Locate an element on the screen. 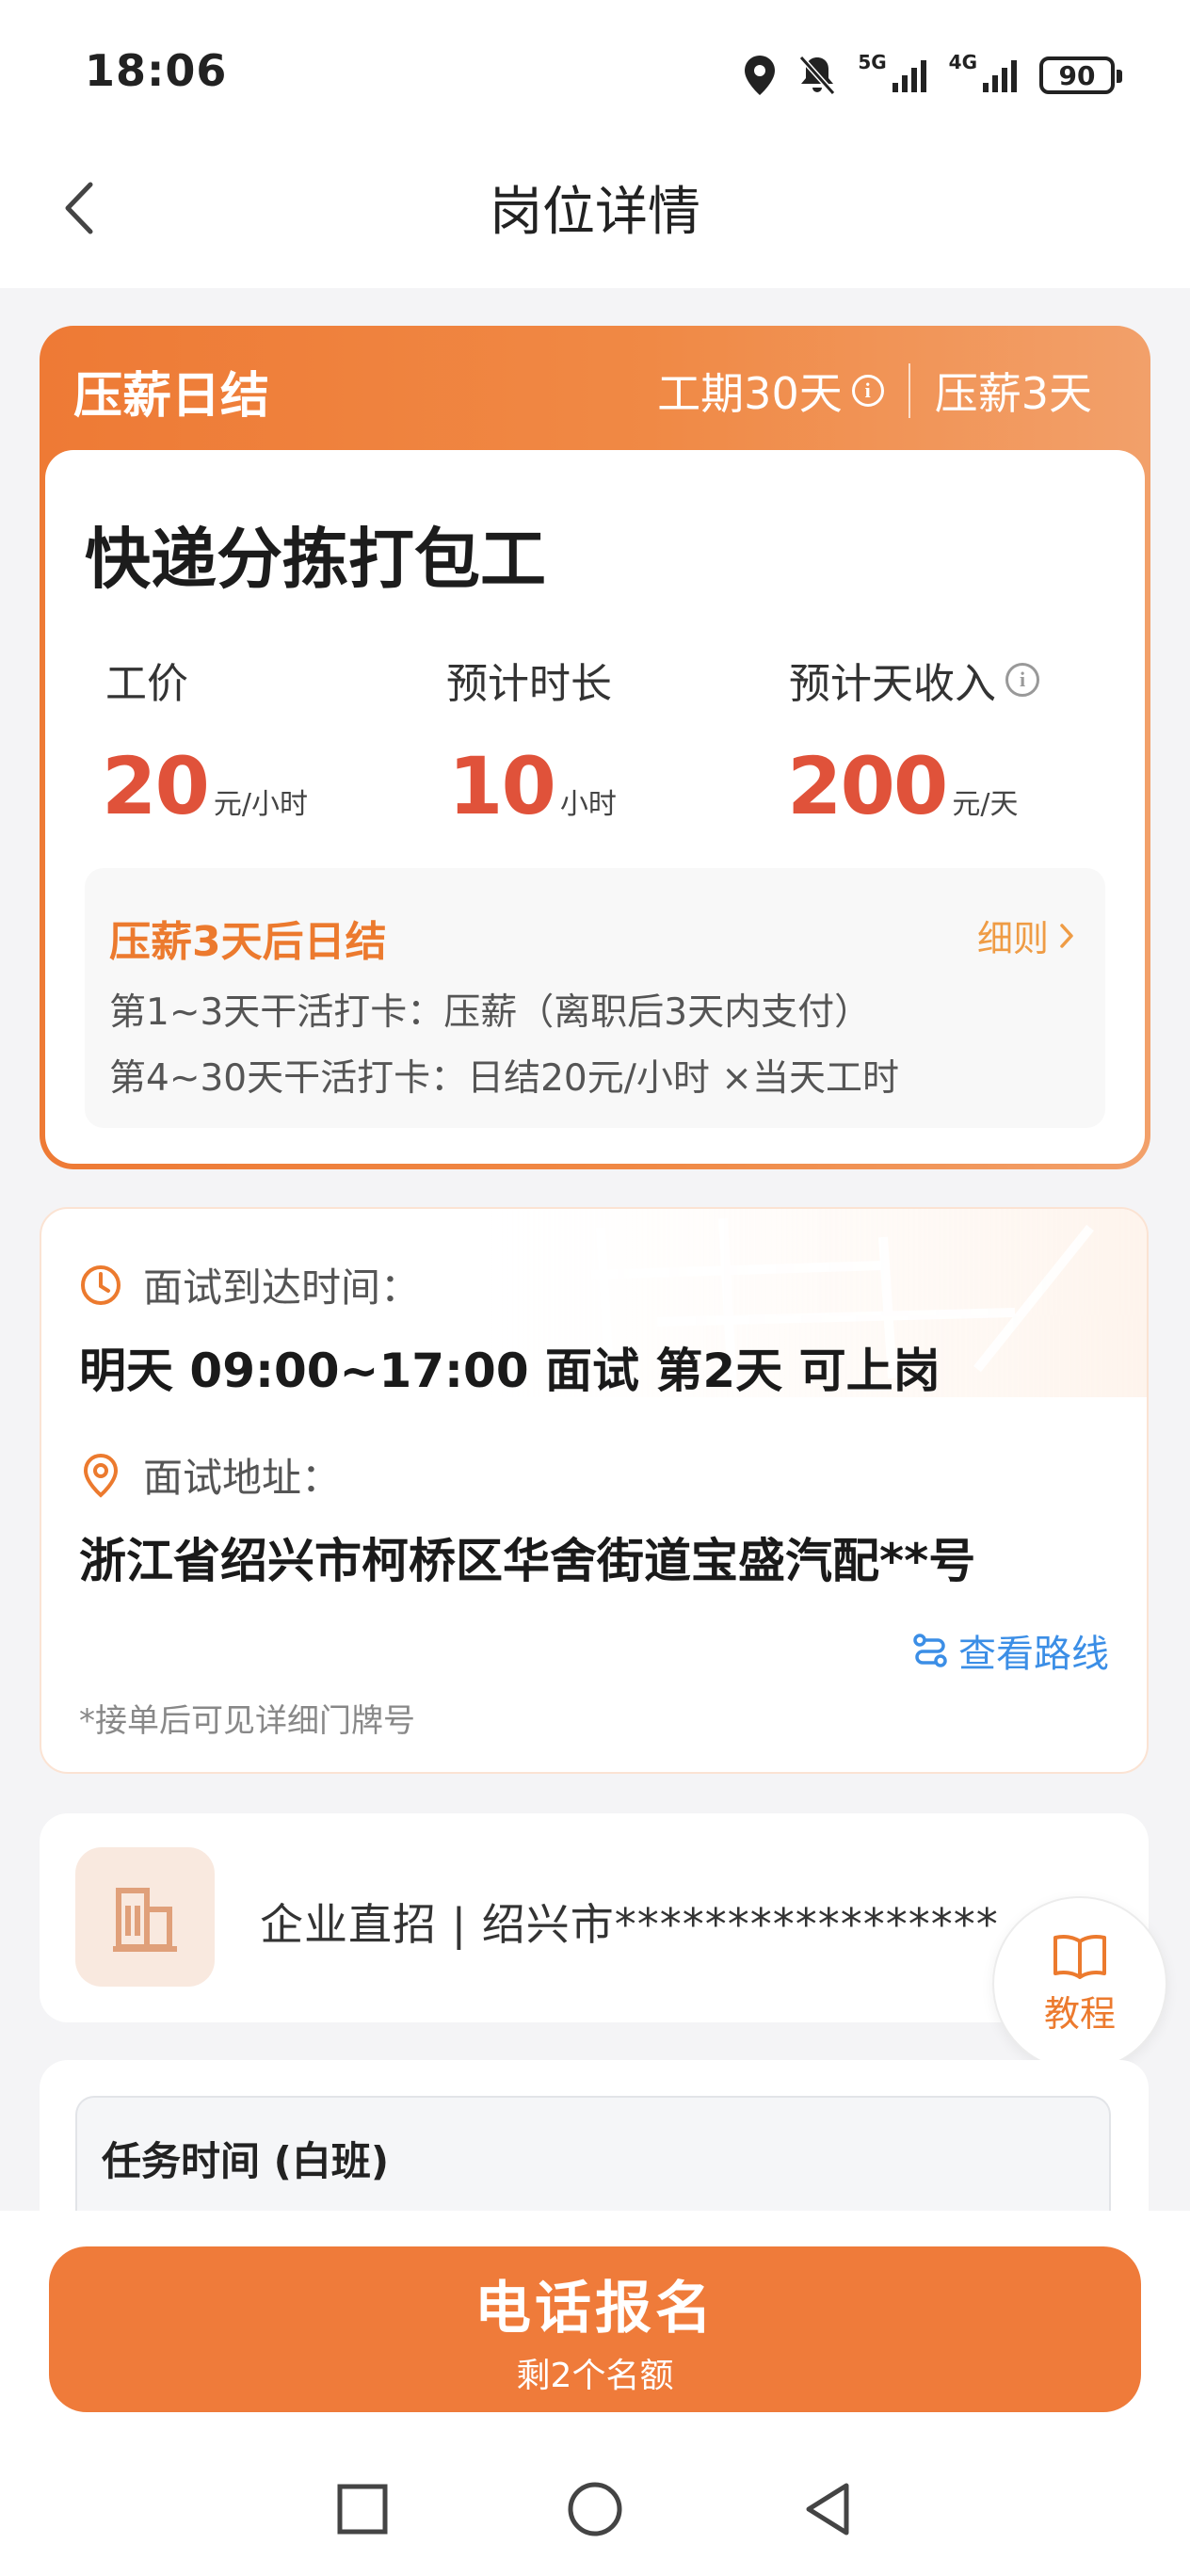 The height and width of the screenshot is (2576, 1190). stat-label-text: 工价 is located at coordinates (146, 684).